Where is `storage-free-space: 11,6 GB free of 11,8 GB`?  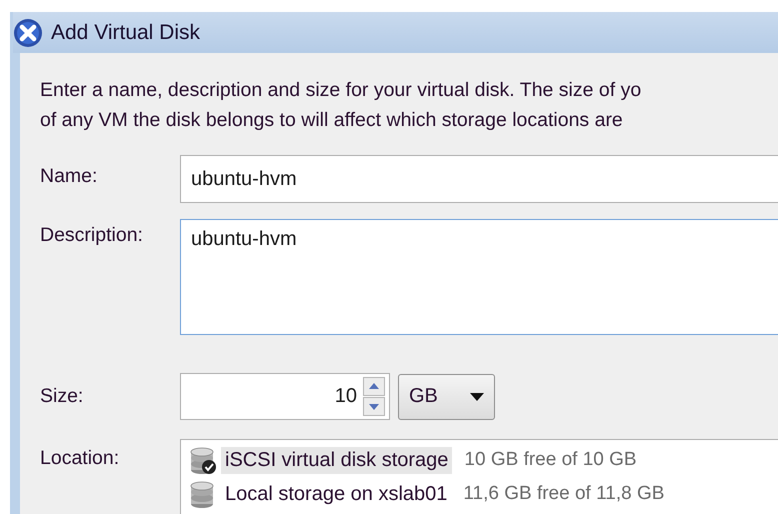 storage-free-space: 11,6 GB free of 11,8 GB is located at coordinates (563, 494).